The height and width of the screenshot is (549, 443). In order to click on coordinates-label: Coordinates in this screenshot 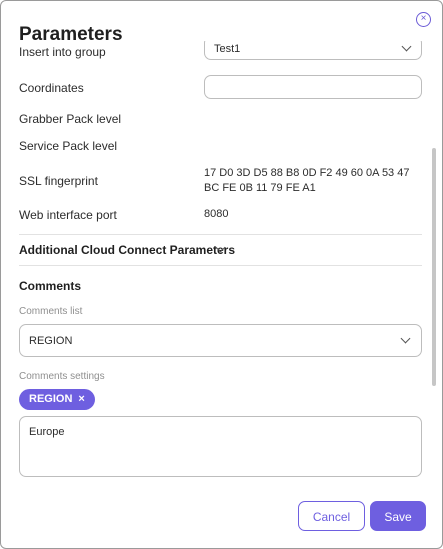, I will do `click(51, 88)`.